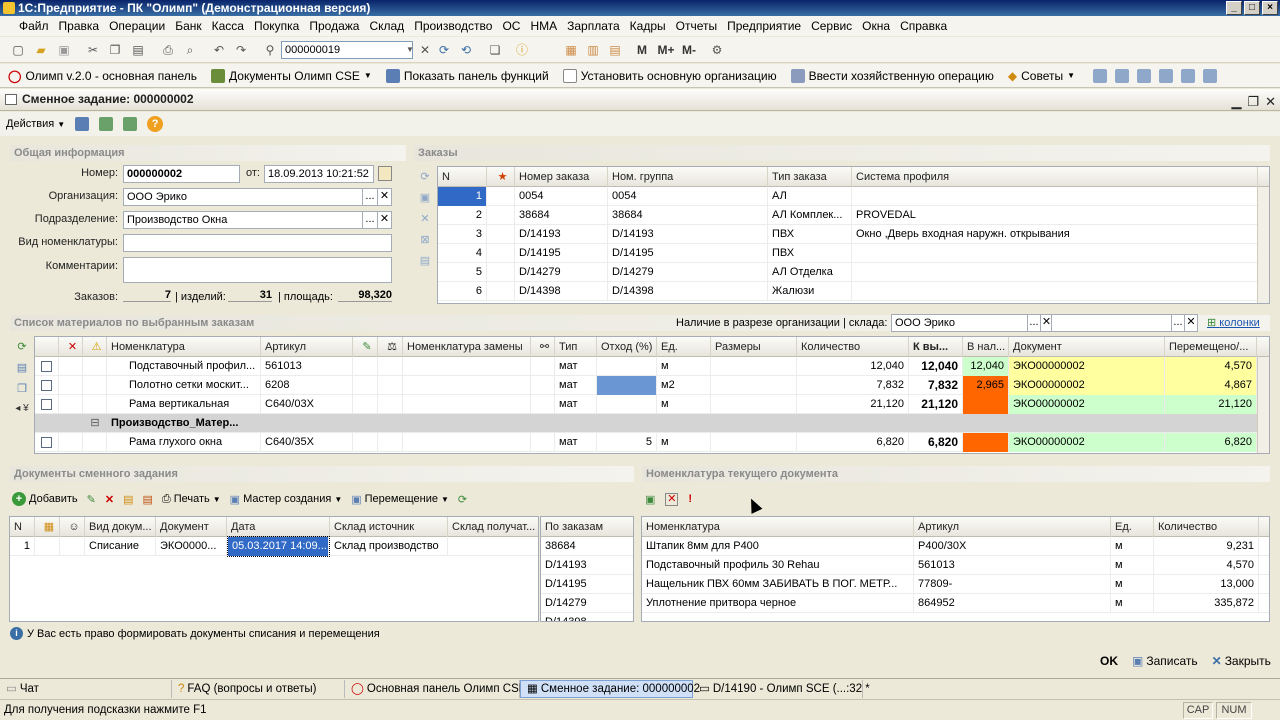  What do you see at coordinates (522, 50) in the screenshot?
I see `help-info-icon: ⓘ` at bounding box center [522, 50].